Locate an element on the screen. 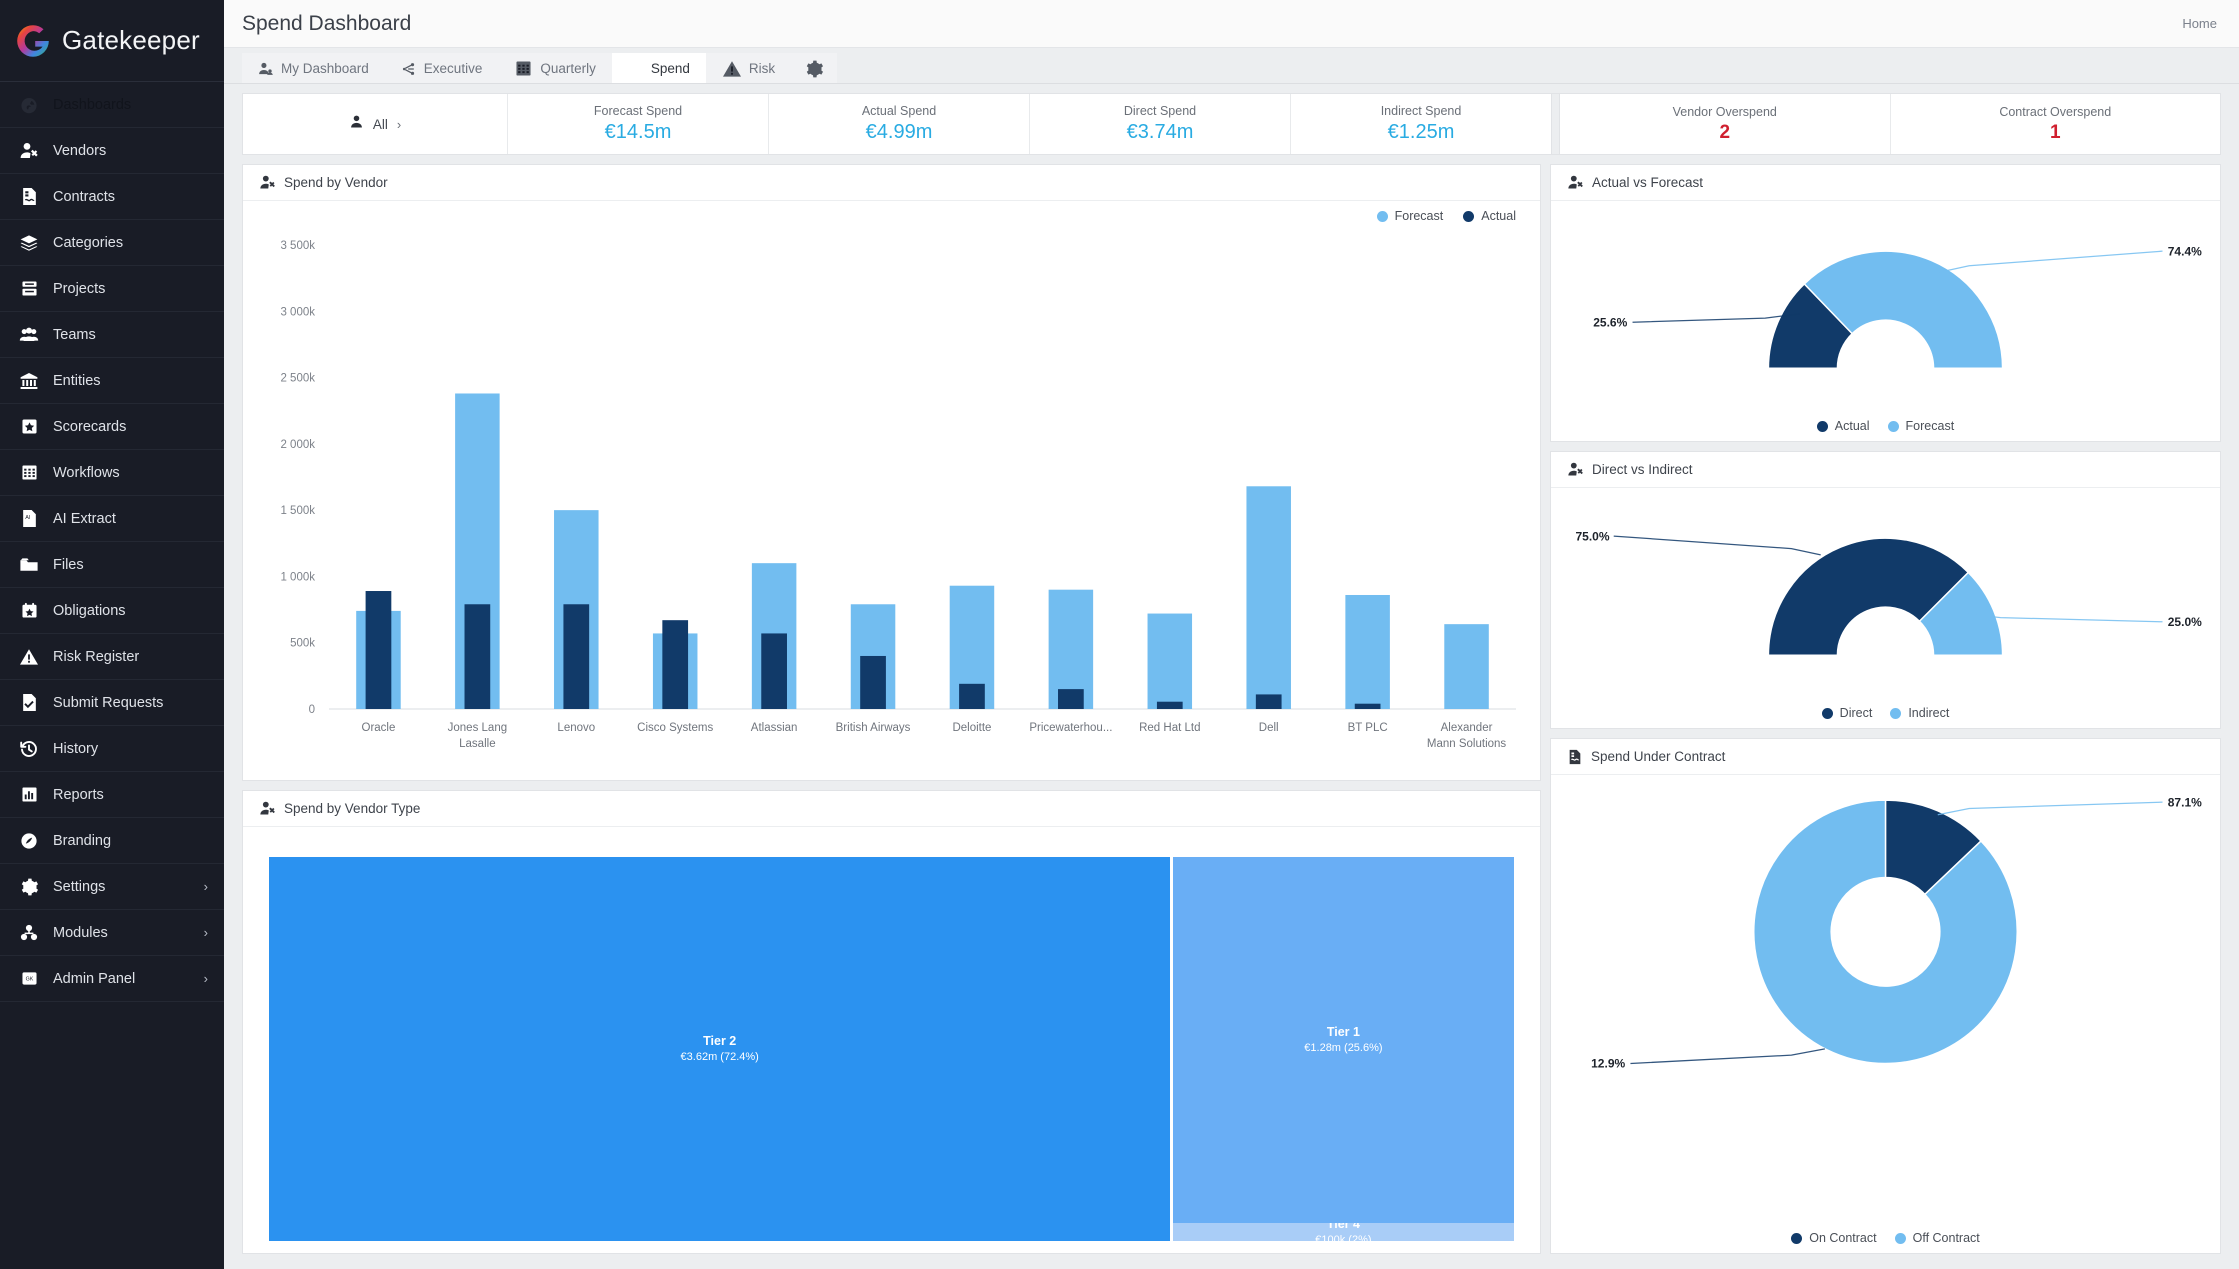  sidebar-item-admin-panel: GK Admin Panel › is located at coordinates (112, 979).